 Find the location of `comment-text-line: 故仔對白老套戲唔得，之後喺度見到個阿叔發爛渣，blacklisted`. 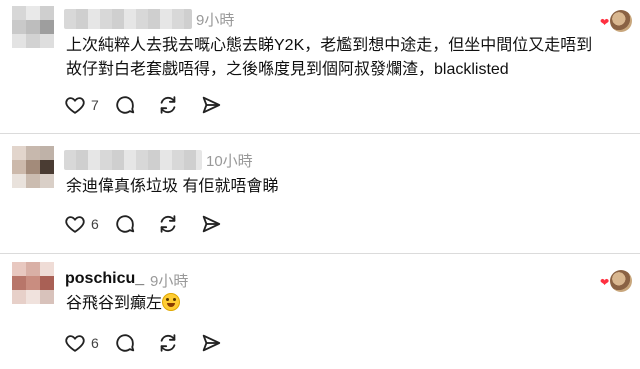

comment-text-line: 故仔對白老套戲唔得，之後喺度見到個阿叔發爛渣，blacklisted is located at coordinates (287, 69).